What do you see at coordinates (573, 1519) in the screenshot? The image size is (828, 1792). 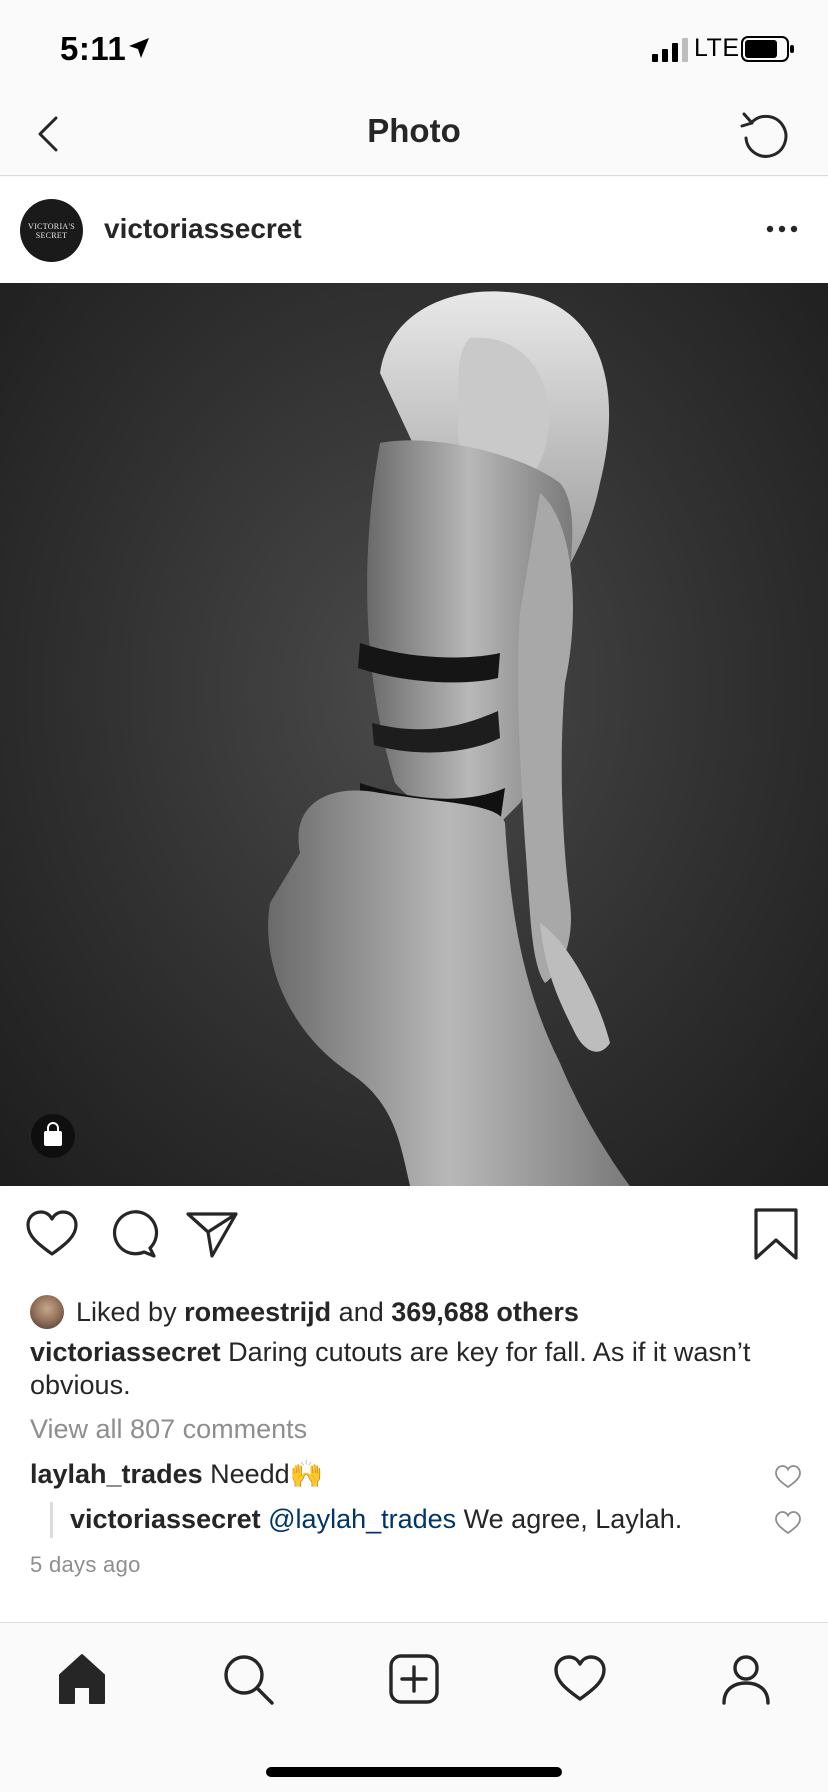 I see `comment-text: We agree, Laylah.` at bounding box center [573, 1519].